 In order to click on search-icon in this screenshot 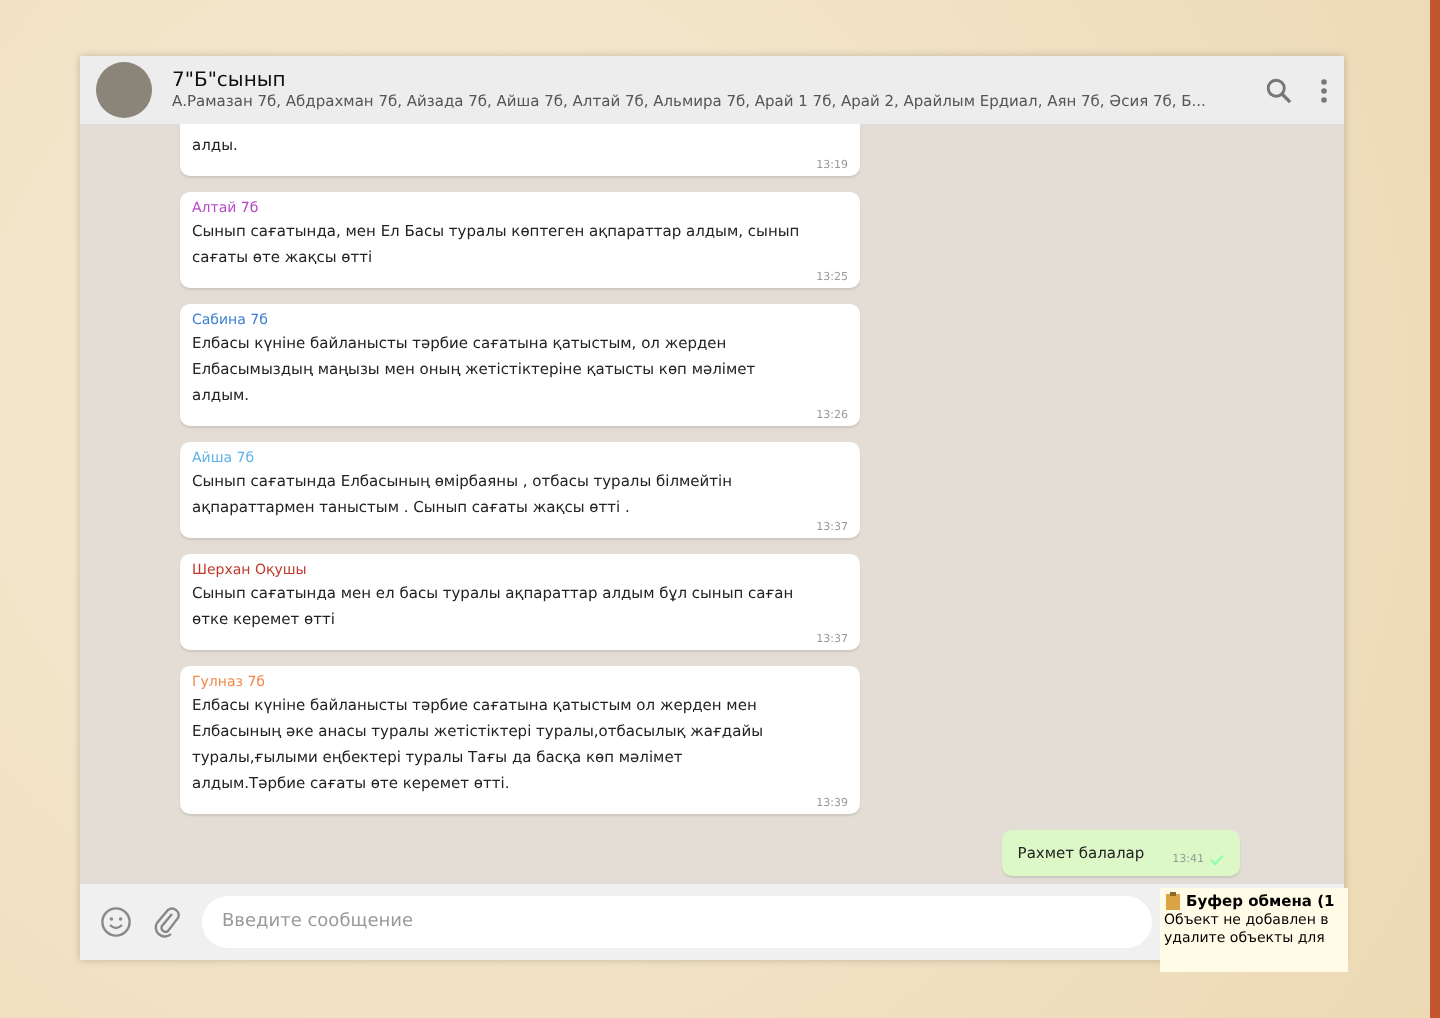, I will do `click(1279, 90)`.